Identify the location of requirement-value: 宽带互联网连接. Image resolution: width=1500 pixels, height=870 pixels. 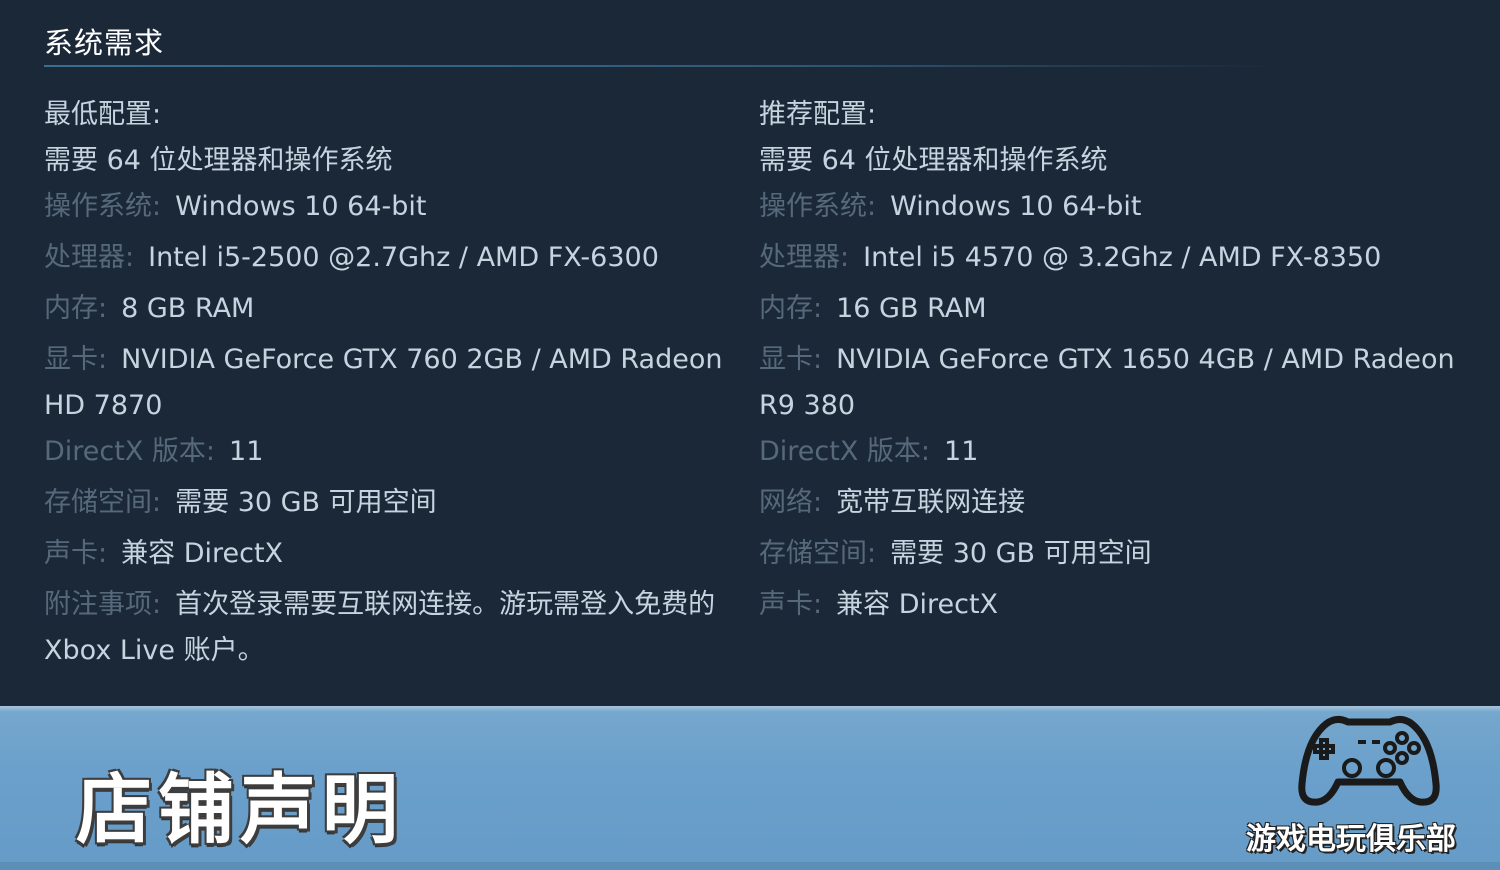
(931, 502).